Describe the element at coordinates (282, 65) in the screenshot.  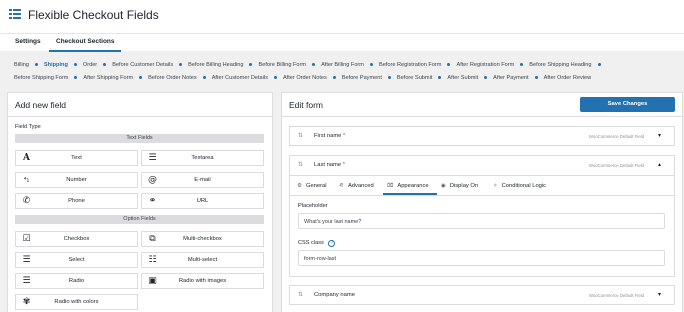
I see `section-link: Before Billing Form` at that location.